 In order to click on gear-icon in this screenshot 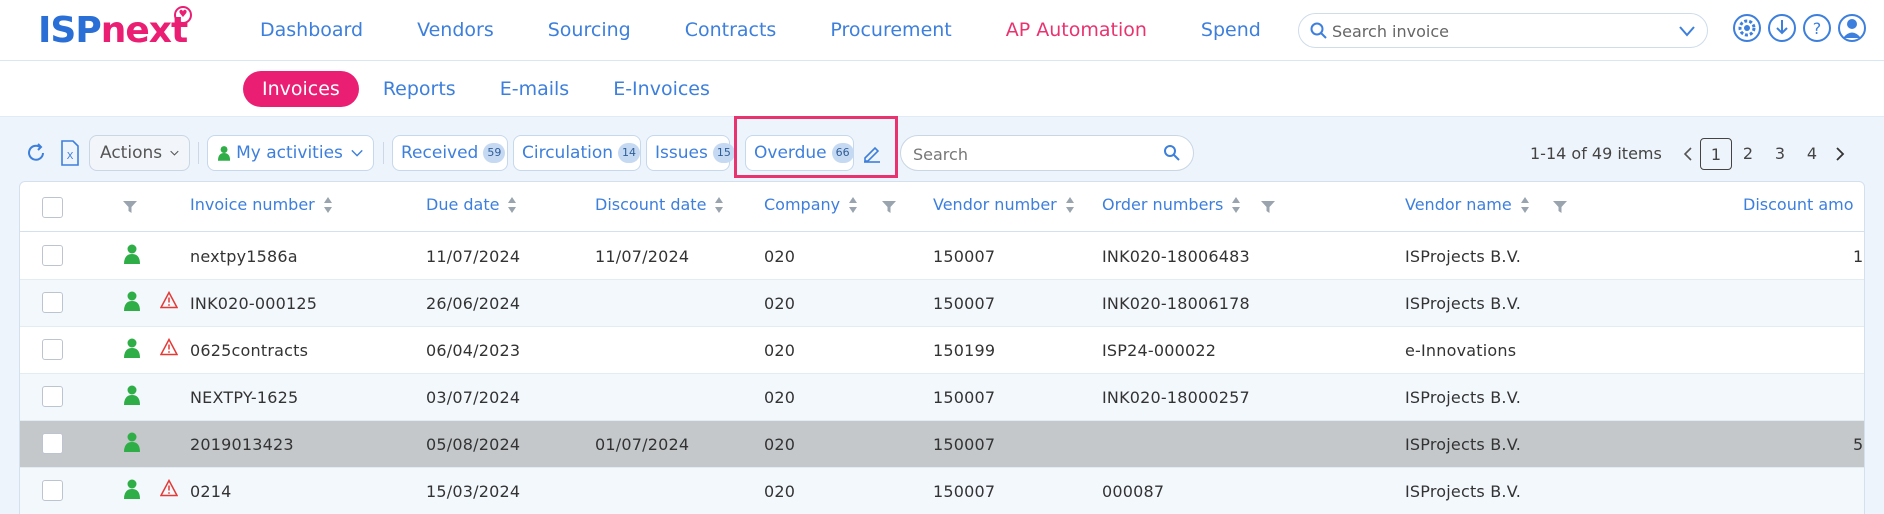, I will do `click(1747, 28)`.